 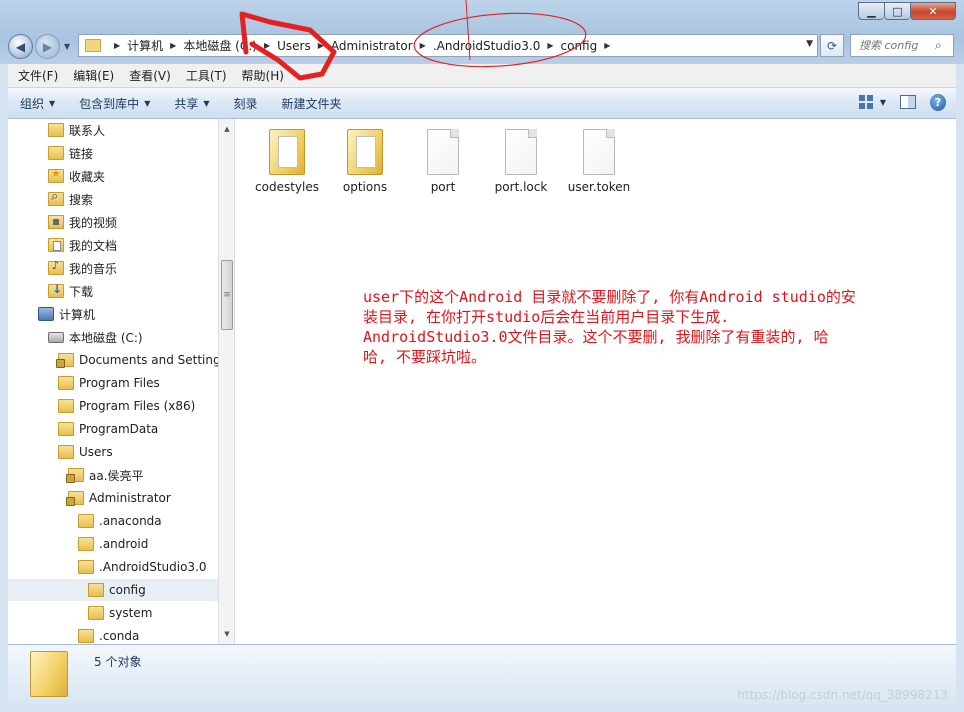 I want to click on locked-folder-icon, so click(x=75, y=498).